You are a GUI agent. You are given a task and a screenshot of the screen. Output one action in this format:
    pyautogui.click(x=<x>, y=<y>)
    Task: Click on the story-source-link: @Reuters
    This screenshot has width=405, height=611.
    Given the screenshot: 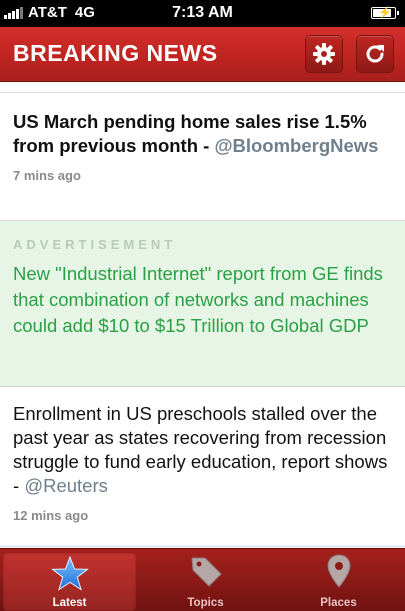 What is the action you would take?
    pyautogui.click(x=66, y=485)
    